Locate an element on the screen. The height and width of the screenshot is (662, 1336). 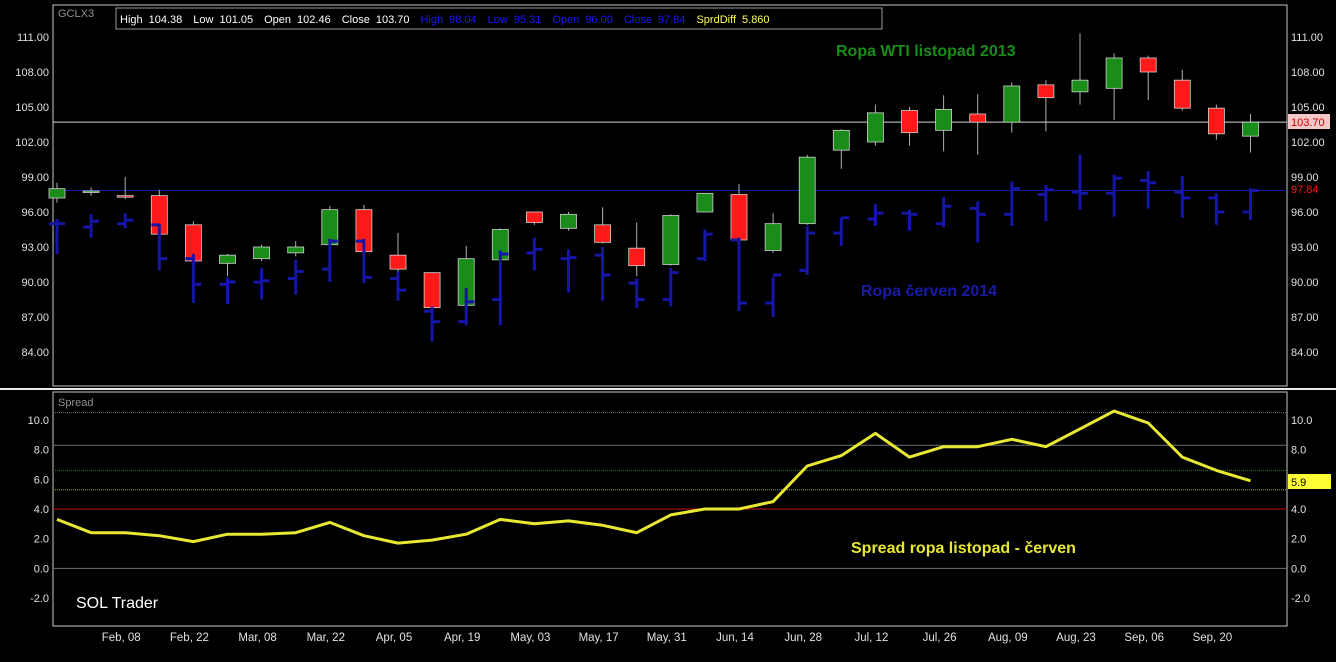
last-value-label-cerven: 97.84 is located at coordinates (1305, 190).